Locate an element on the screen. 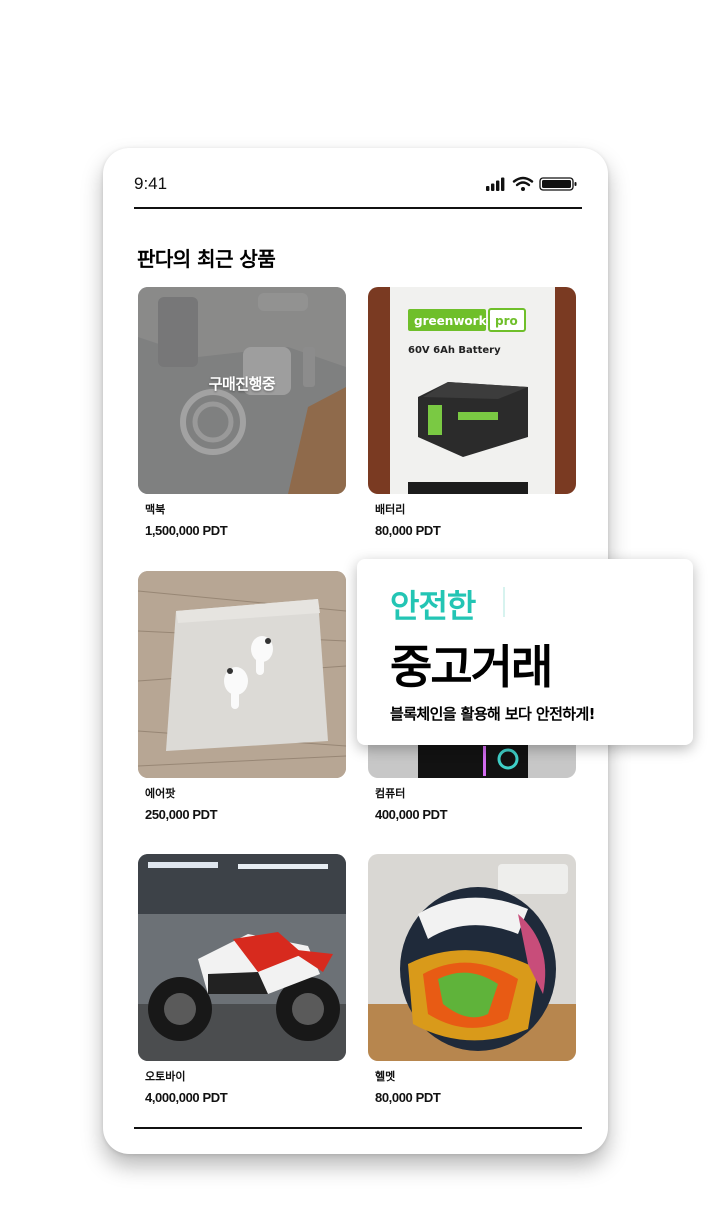 The width and height of the screenshot is (710, 1226). product-card: 구매진행중 맥북 1,500,000 PDT is located at coordinates (242, 412).